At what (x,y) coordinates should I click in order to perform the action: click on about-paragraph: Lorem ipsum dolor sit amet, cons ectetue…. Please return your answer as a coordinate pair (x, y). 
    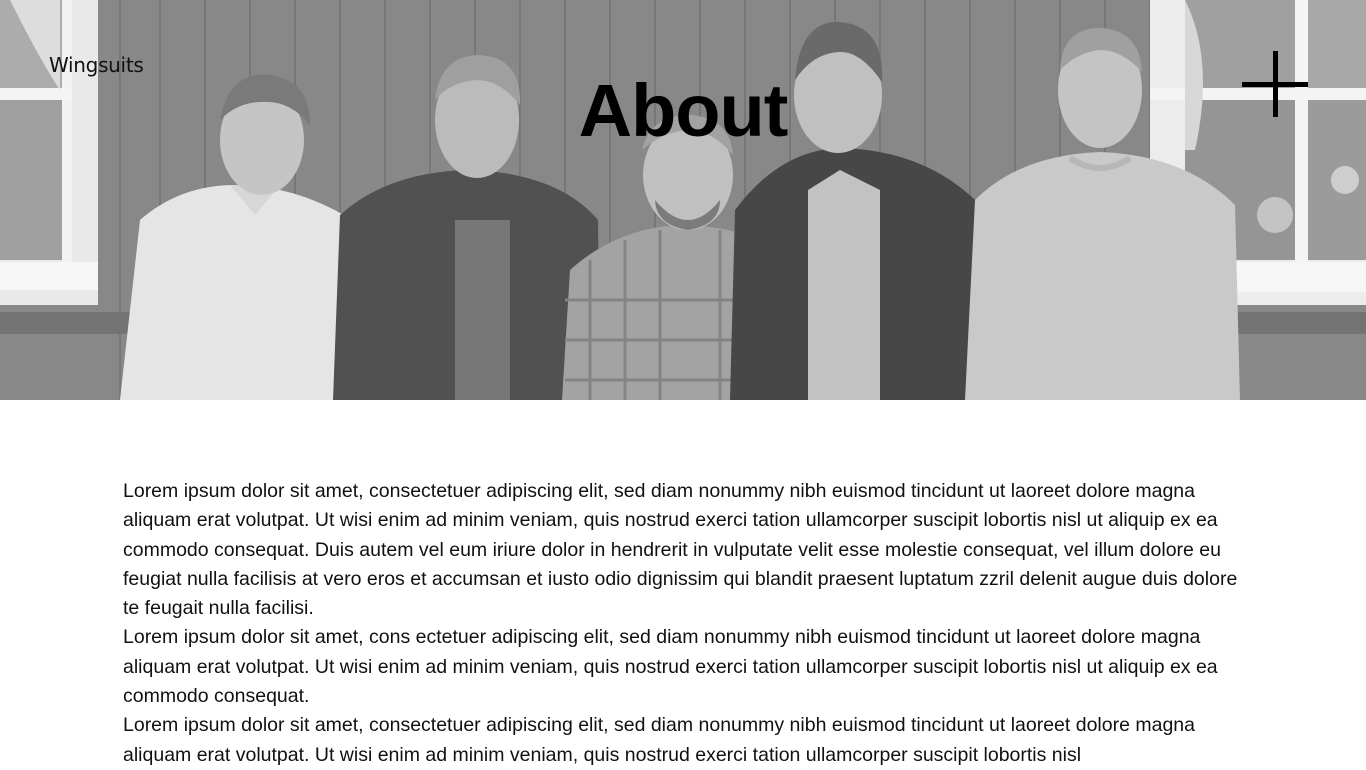
    Looking at the image, I should click on (670, 667).